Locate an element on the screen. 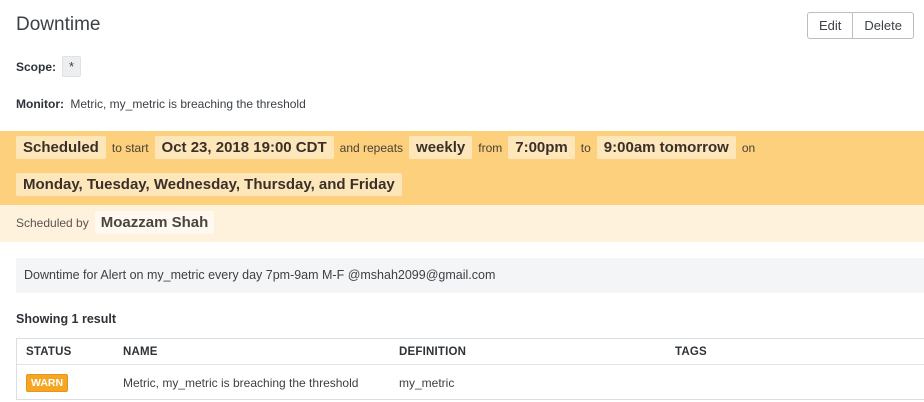  table-header: STATUS NAME DEFINITION TAGS is located at coordinates (470, 352).